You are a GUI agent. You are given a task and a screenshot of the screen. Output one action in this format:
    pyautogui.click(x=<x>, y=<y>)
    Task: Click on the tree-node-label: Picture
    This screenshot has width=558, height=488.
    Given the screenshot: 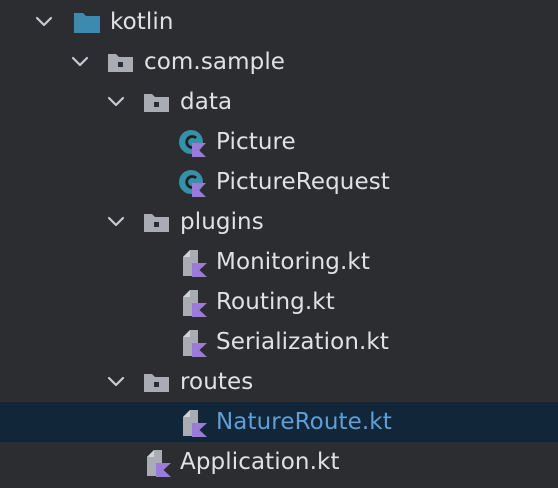 What is the action you would take?
    pyautogui.click(x=256, y=142)
    